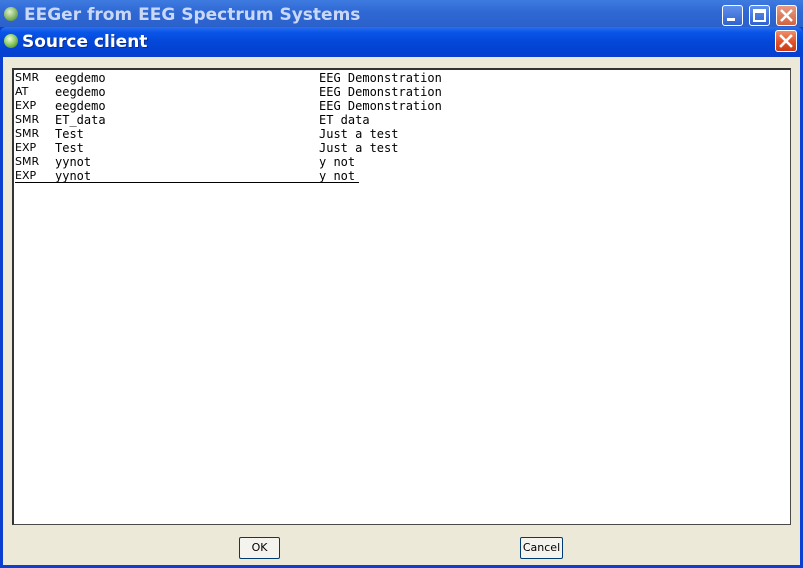 The image size is (803, 568). I want to click on client-description: ET data, so click(344, 120).